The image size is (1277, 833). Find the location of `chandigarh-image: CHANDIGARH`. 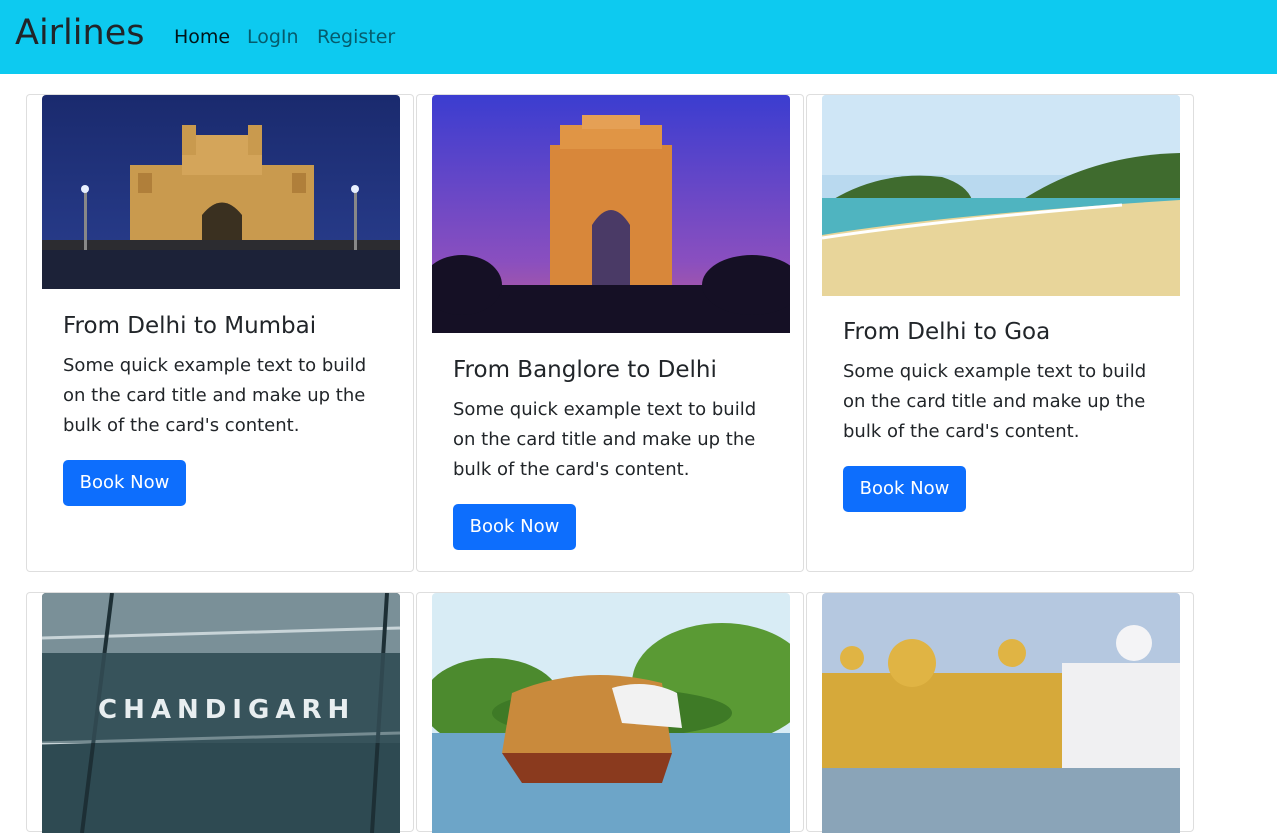

chandigarh-image: CHANDIGARH is located at coordinates (221, 713).